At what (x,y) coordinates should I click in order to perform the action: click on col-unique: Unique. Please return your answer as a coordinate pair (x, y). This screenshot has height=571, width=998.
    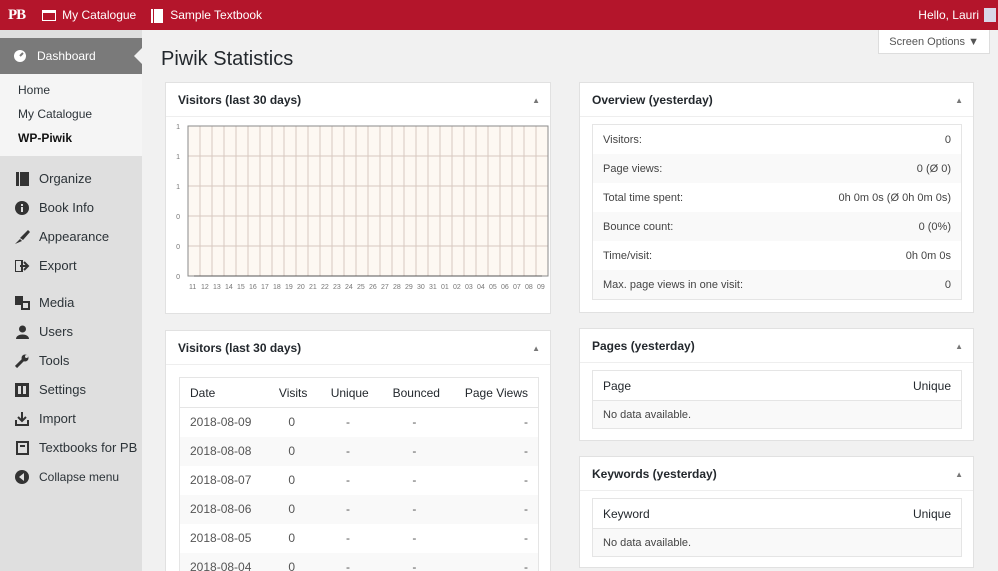
    Looking at the image, I should click on (931, 513).